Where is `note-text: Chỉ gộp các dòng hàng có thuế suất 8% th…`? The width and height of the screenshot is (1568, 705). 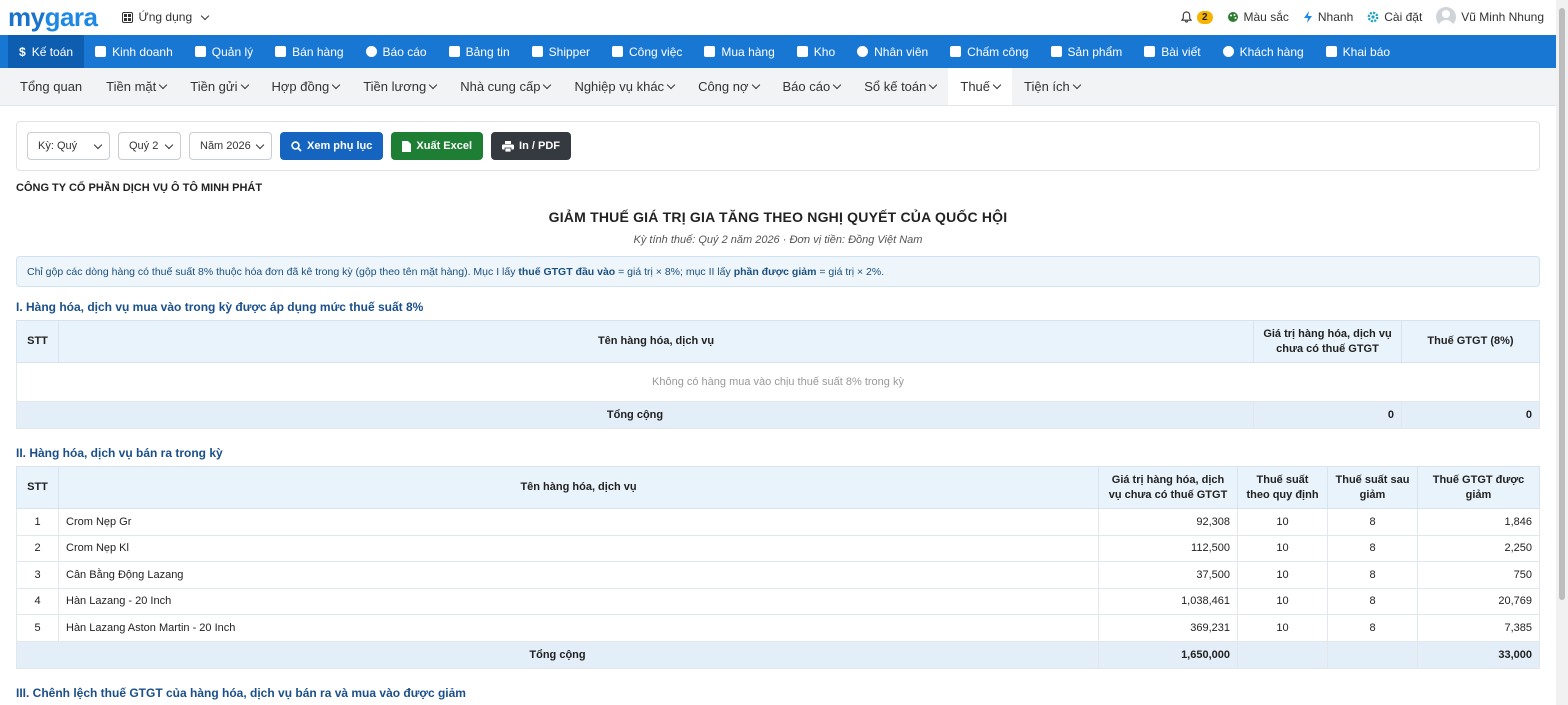 note-text: Chỉ gộp các dòng hàng có thuế suất 8% th… is located at coordinates (273, 271).